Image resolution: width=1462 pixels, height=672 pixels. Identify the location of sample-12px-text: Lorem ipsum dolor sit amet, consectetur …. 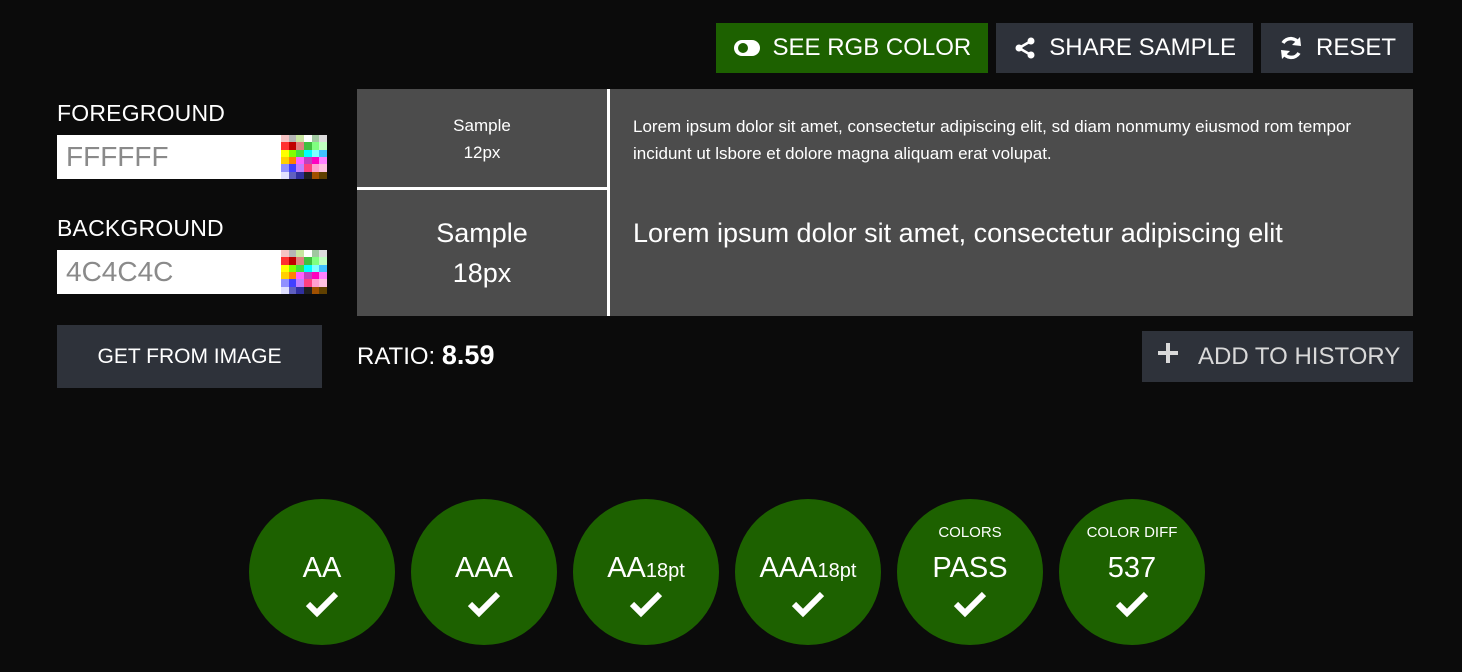
(992, 140).